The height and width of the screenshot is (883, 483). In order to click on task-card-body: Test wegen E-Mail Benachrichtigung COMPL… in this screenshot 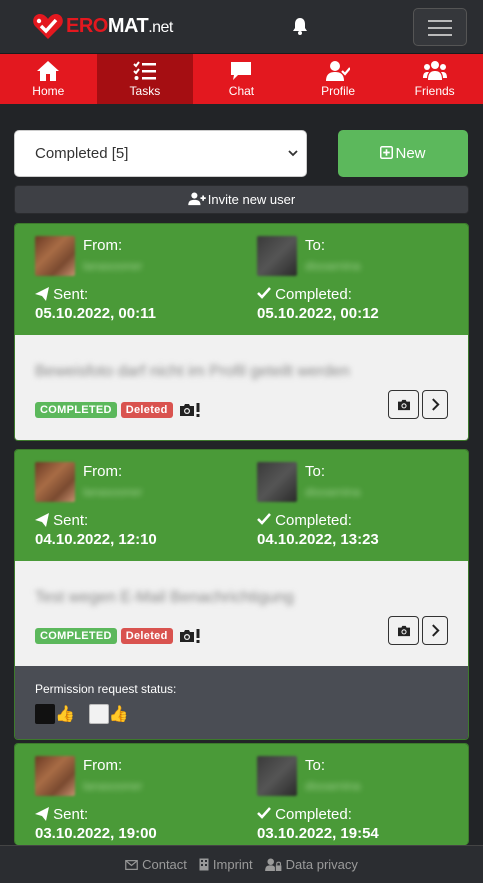, I will do `click(241, 613)`.